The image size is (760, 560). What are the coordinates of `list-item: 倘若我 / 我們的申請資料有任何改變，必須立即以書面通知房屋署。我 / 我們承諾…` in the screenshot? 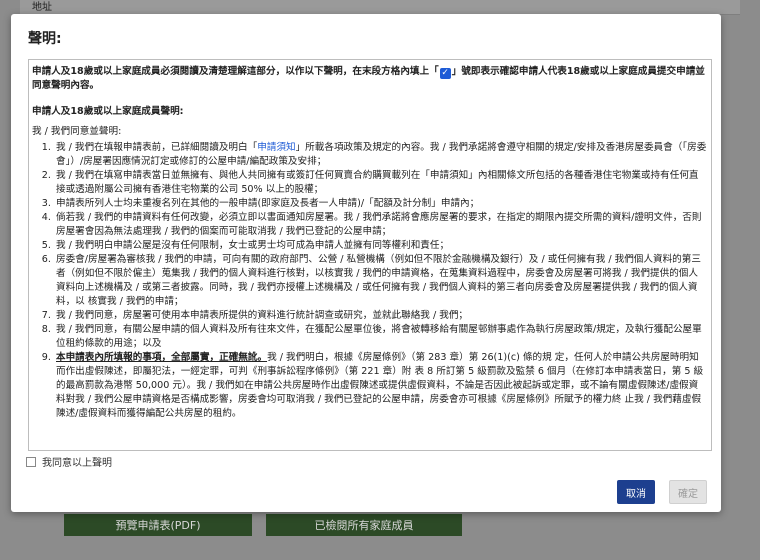 It's located at (380, 225).